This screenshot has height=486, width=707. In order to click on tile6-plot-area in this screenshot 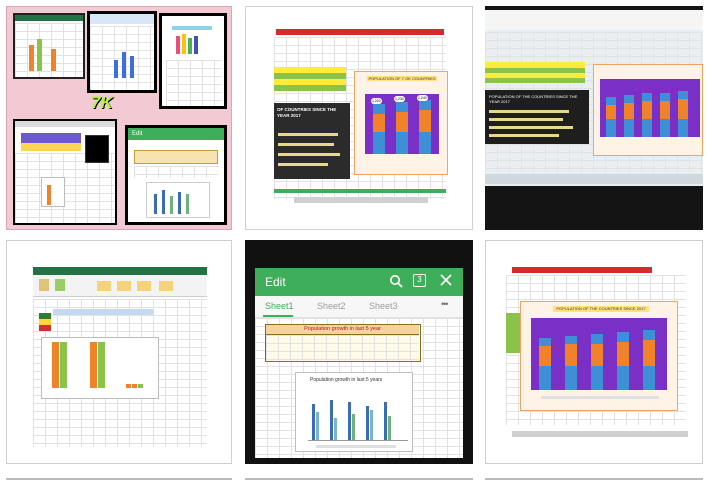, I will do `click(599, 354)`.